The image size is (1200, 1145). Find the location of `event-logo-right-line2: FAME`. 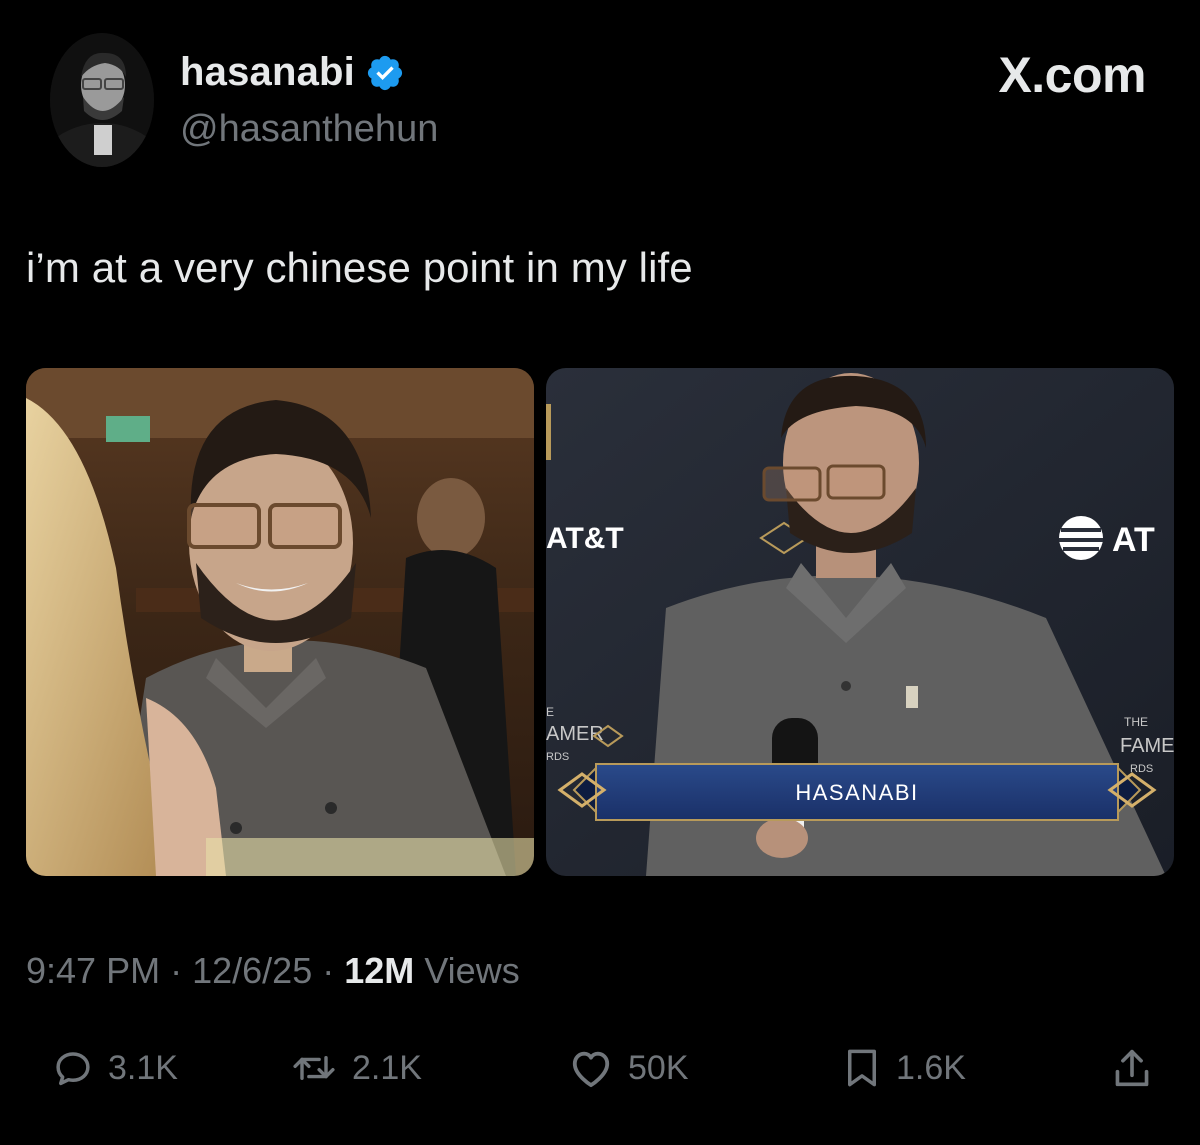

event-logo-right-line2: FAME is located at coordinates (1147, 746).